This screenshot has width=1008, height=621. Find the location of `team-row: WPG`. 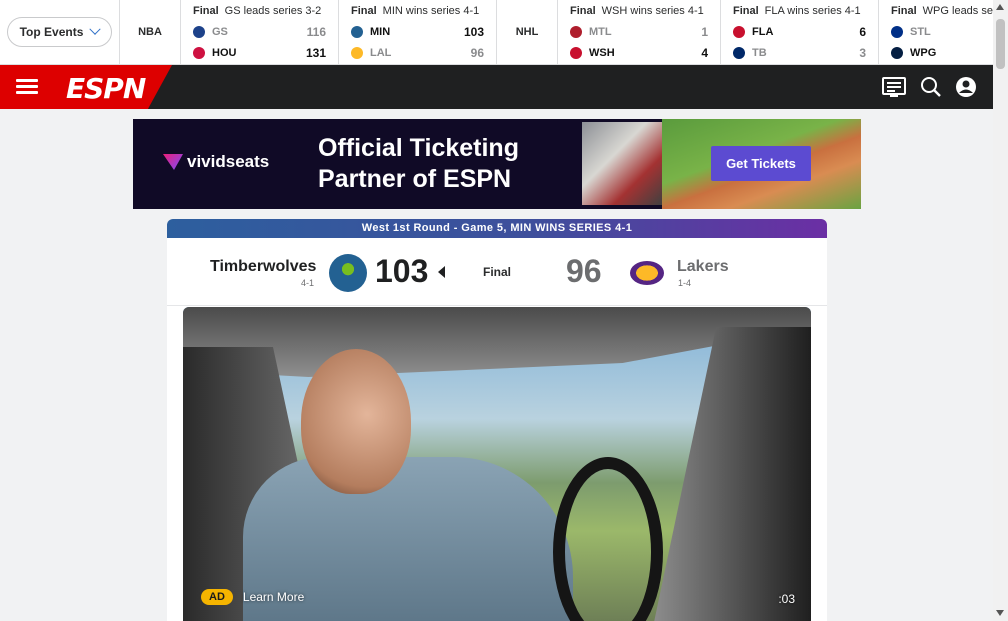

team-row: WPG is located at coordinates (942, 52).